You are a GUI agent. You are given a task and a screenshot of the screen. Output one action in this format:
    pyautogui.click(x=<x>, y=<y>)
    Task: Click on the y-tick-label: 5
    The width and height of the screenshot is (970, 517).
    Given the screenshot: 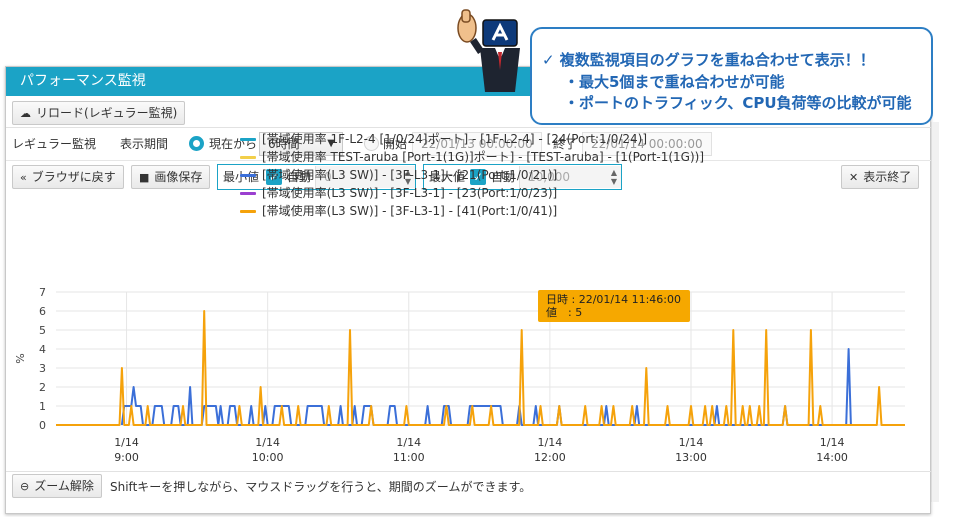 What is the action you would take?
    pyautogui.click(x=42, y=330)
    